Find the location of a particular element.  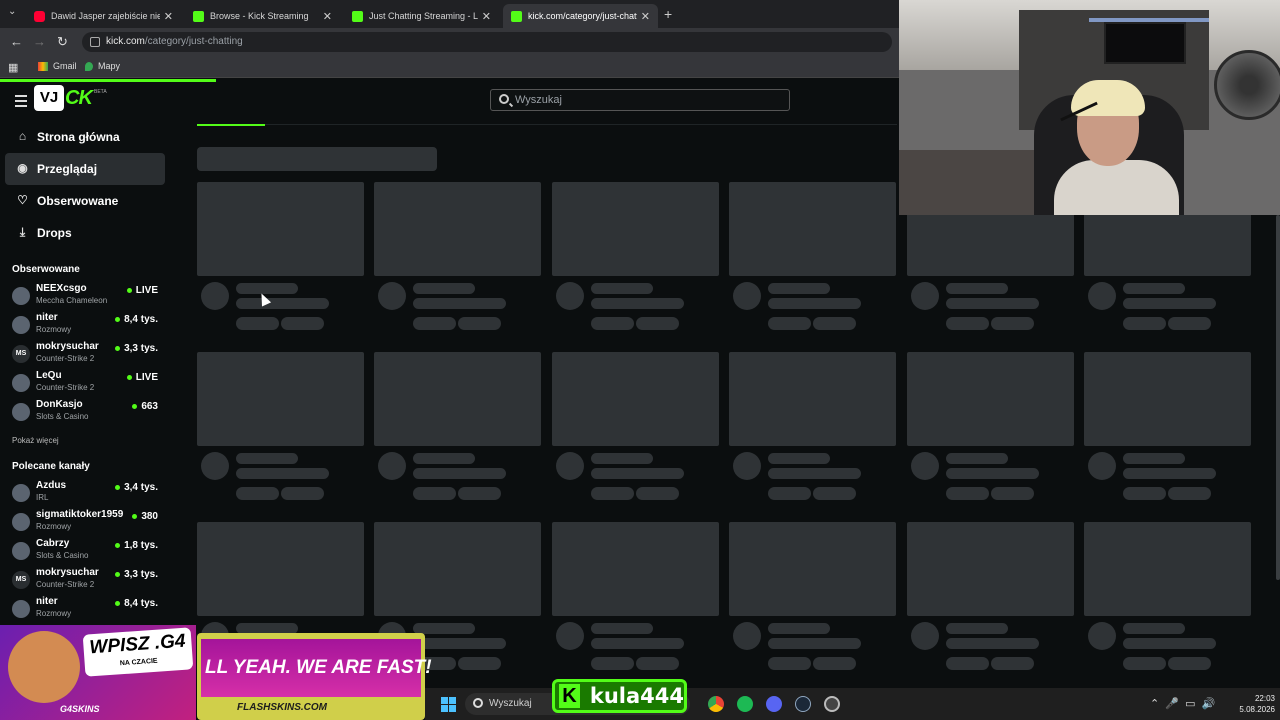

channel-name: sigmatiktoker1959 is located at coordinates (80, 514).